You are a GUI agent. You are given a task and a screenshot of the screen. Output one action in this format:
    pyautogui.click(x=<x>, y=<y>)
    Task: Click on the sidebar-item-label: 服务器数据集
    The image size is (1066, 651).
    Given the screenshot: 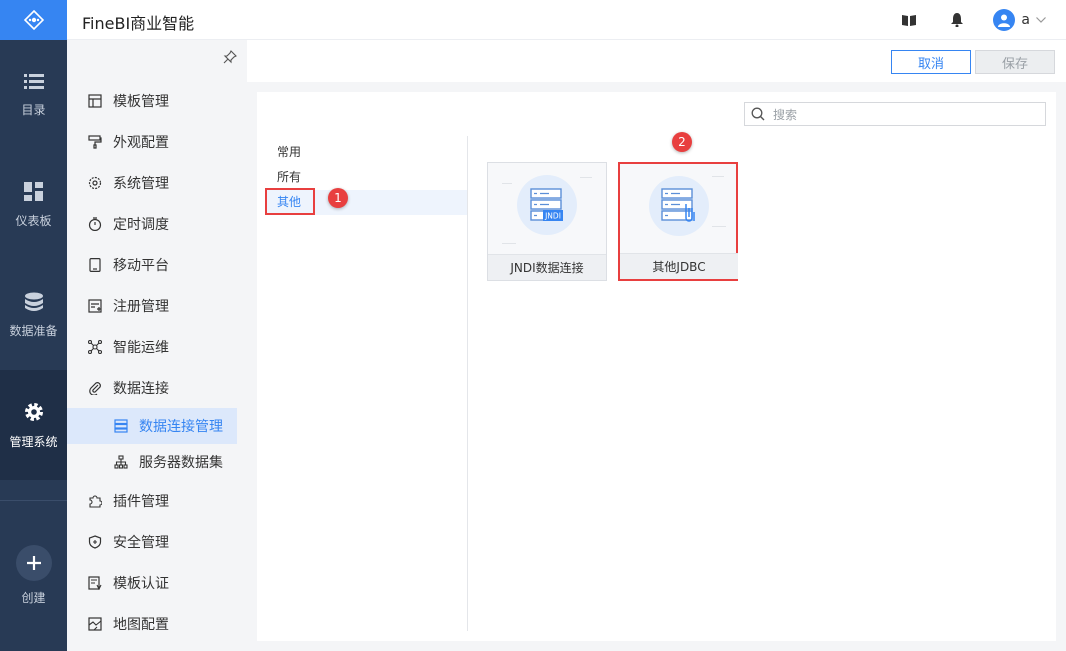 What is the action you would take?
    pyautogui.click(x=181, y=463)
    